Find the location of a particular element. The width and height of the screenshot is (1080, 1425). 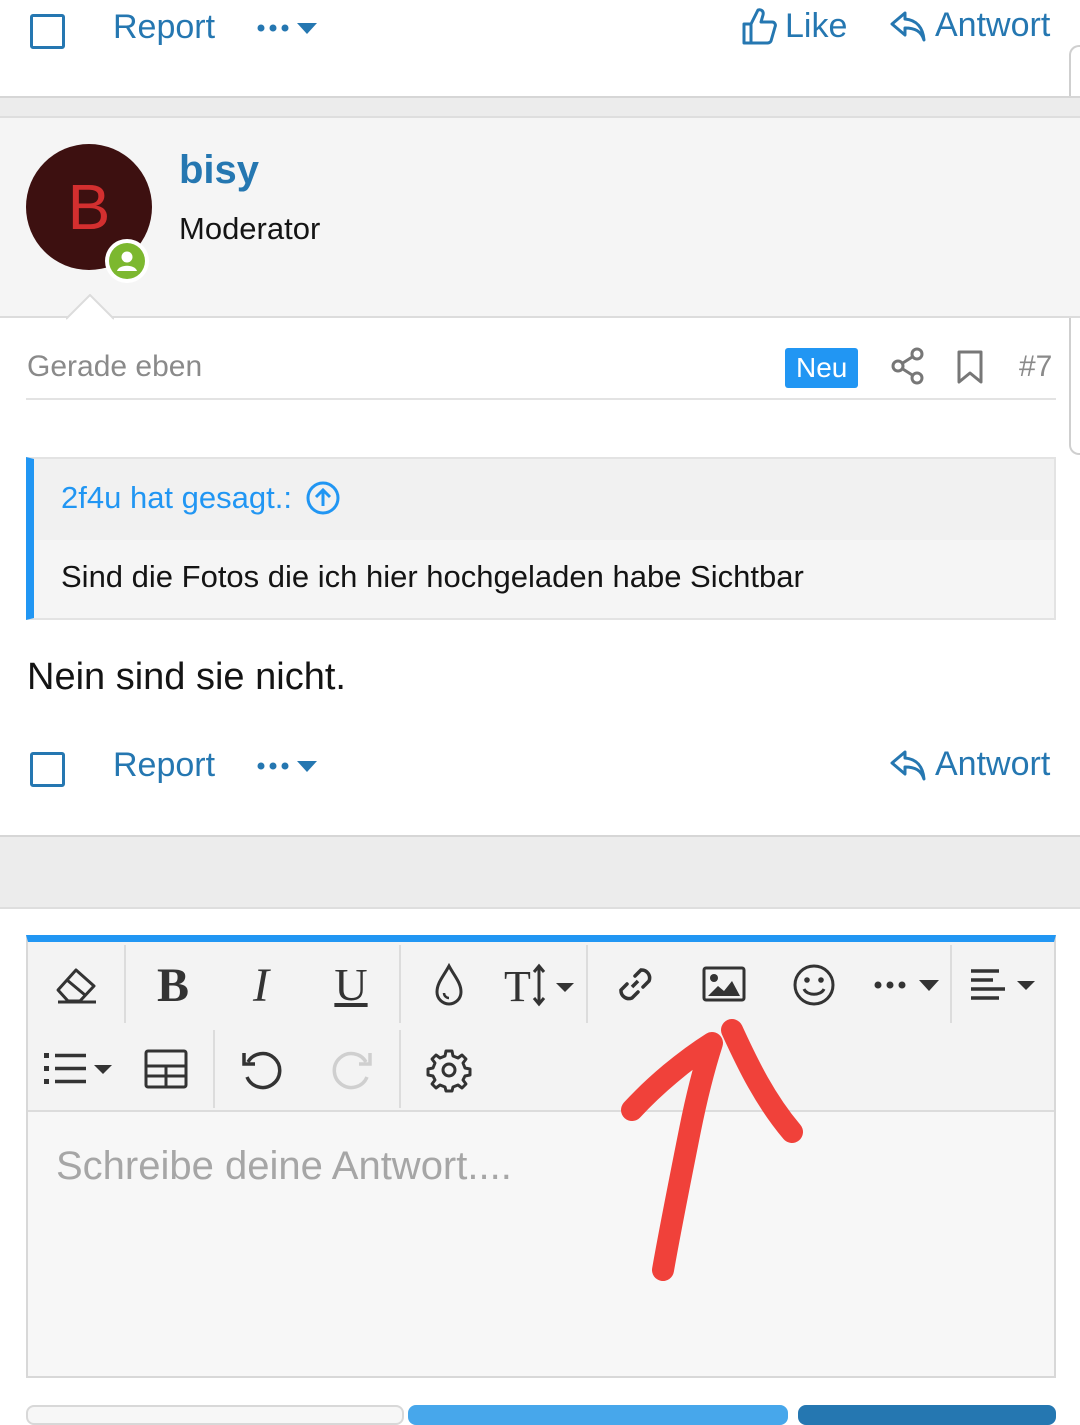

like-label: Like is located at coordinates (816, 25).